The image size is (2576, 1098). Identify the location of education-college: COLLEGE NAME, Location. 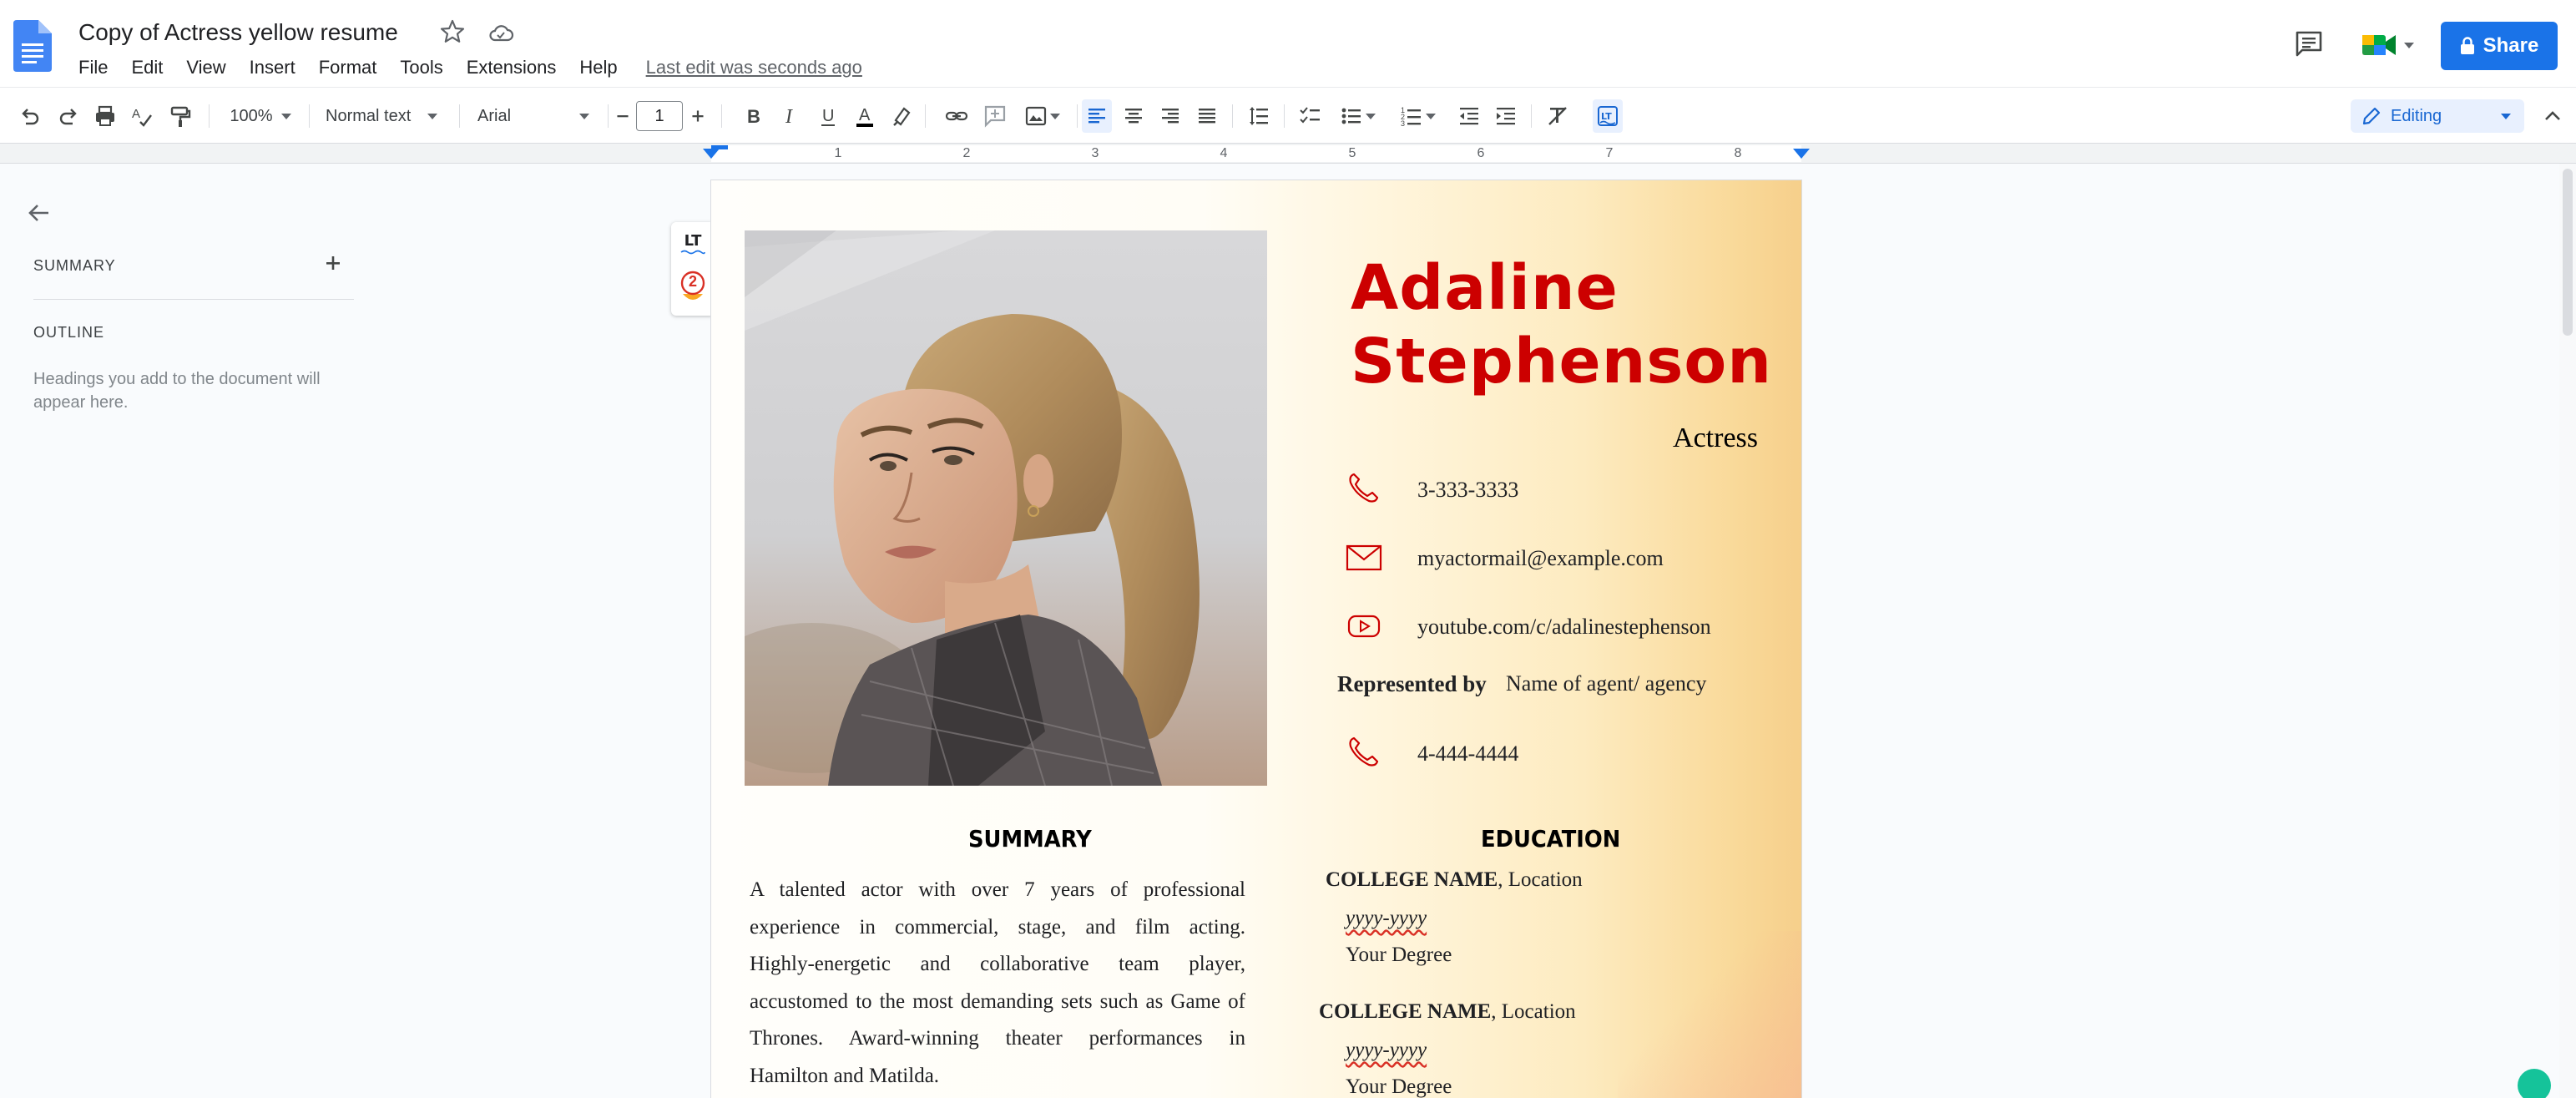
(1447, 1012).